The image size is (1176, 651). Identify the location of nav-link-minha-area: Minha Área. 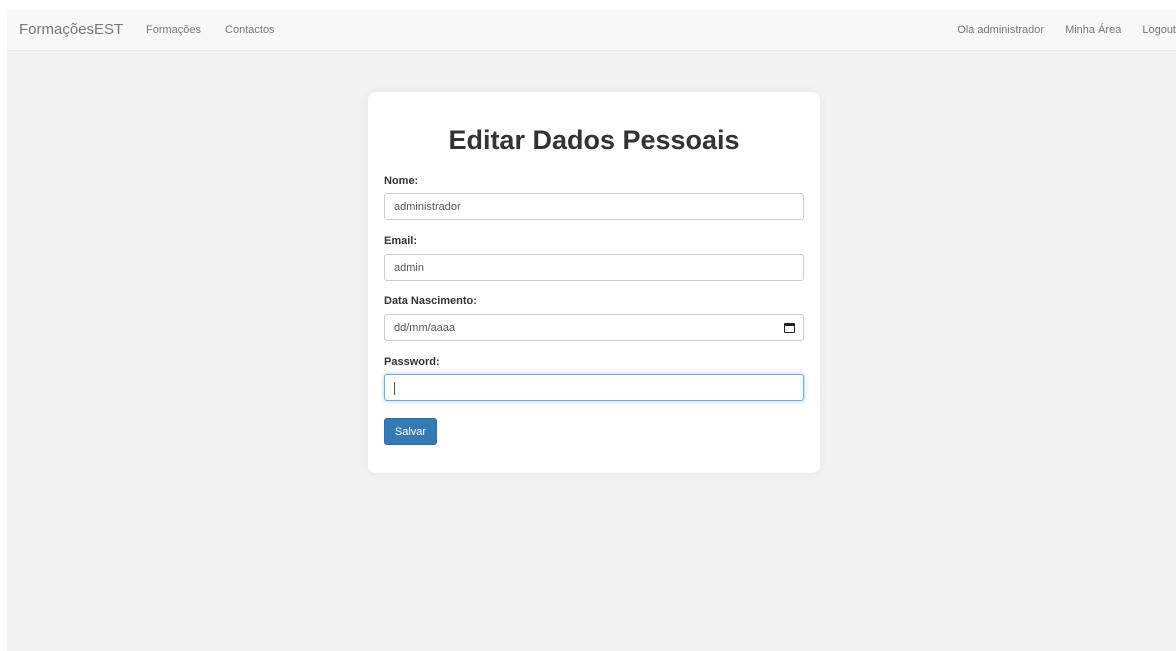
(1093, 30).